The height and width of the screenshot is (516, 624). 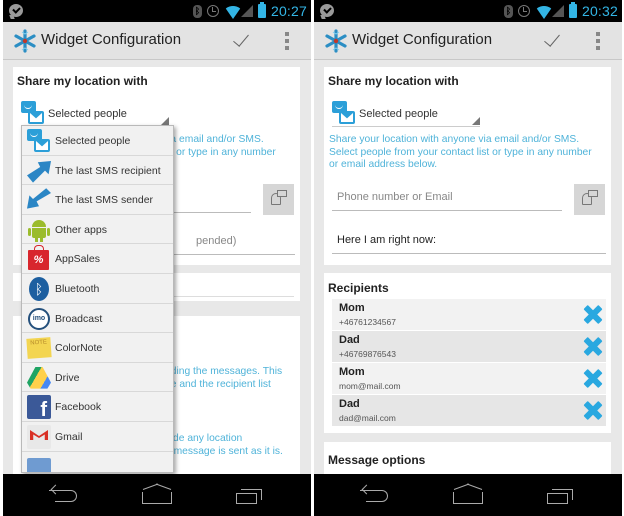 I want to click on help-line: or email address below., so click(x=383, y=164).